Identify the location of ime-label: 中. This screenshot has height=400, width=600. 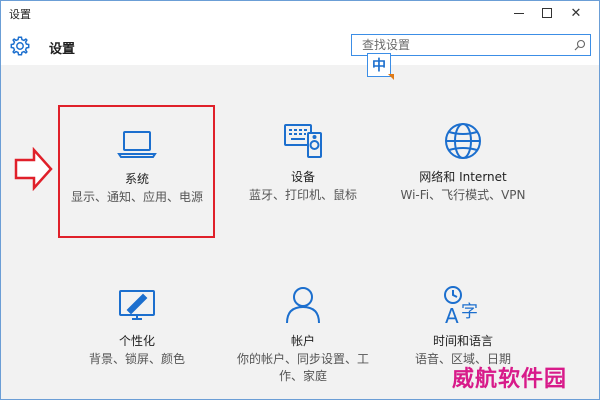
(379, 66).